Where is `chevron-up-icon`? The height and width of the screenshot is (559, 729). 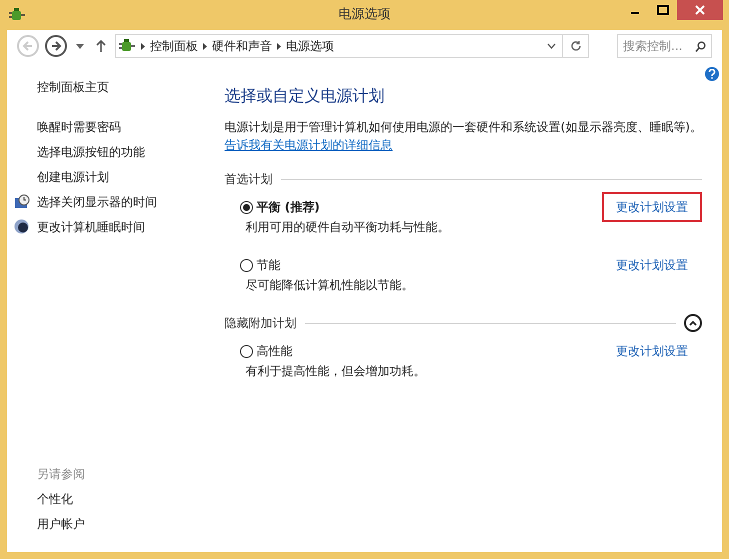 chevron-up-icon is located at coordinates (693, 323).